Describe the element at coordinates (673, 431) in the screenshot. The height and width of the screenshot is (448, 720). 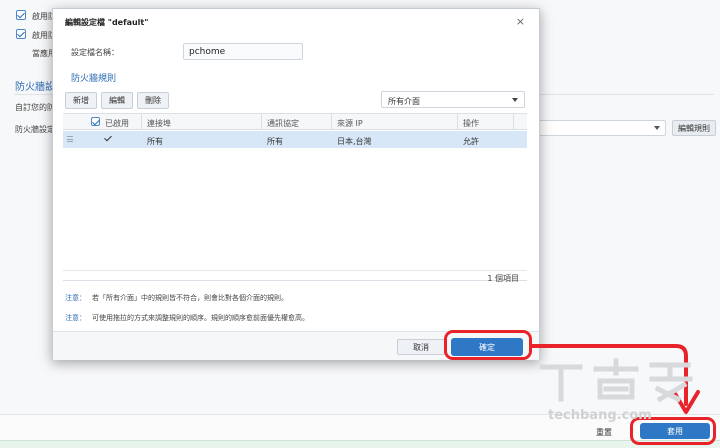
I see `annotation-ring-apply` at that location.